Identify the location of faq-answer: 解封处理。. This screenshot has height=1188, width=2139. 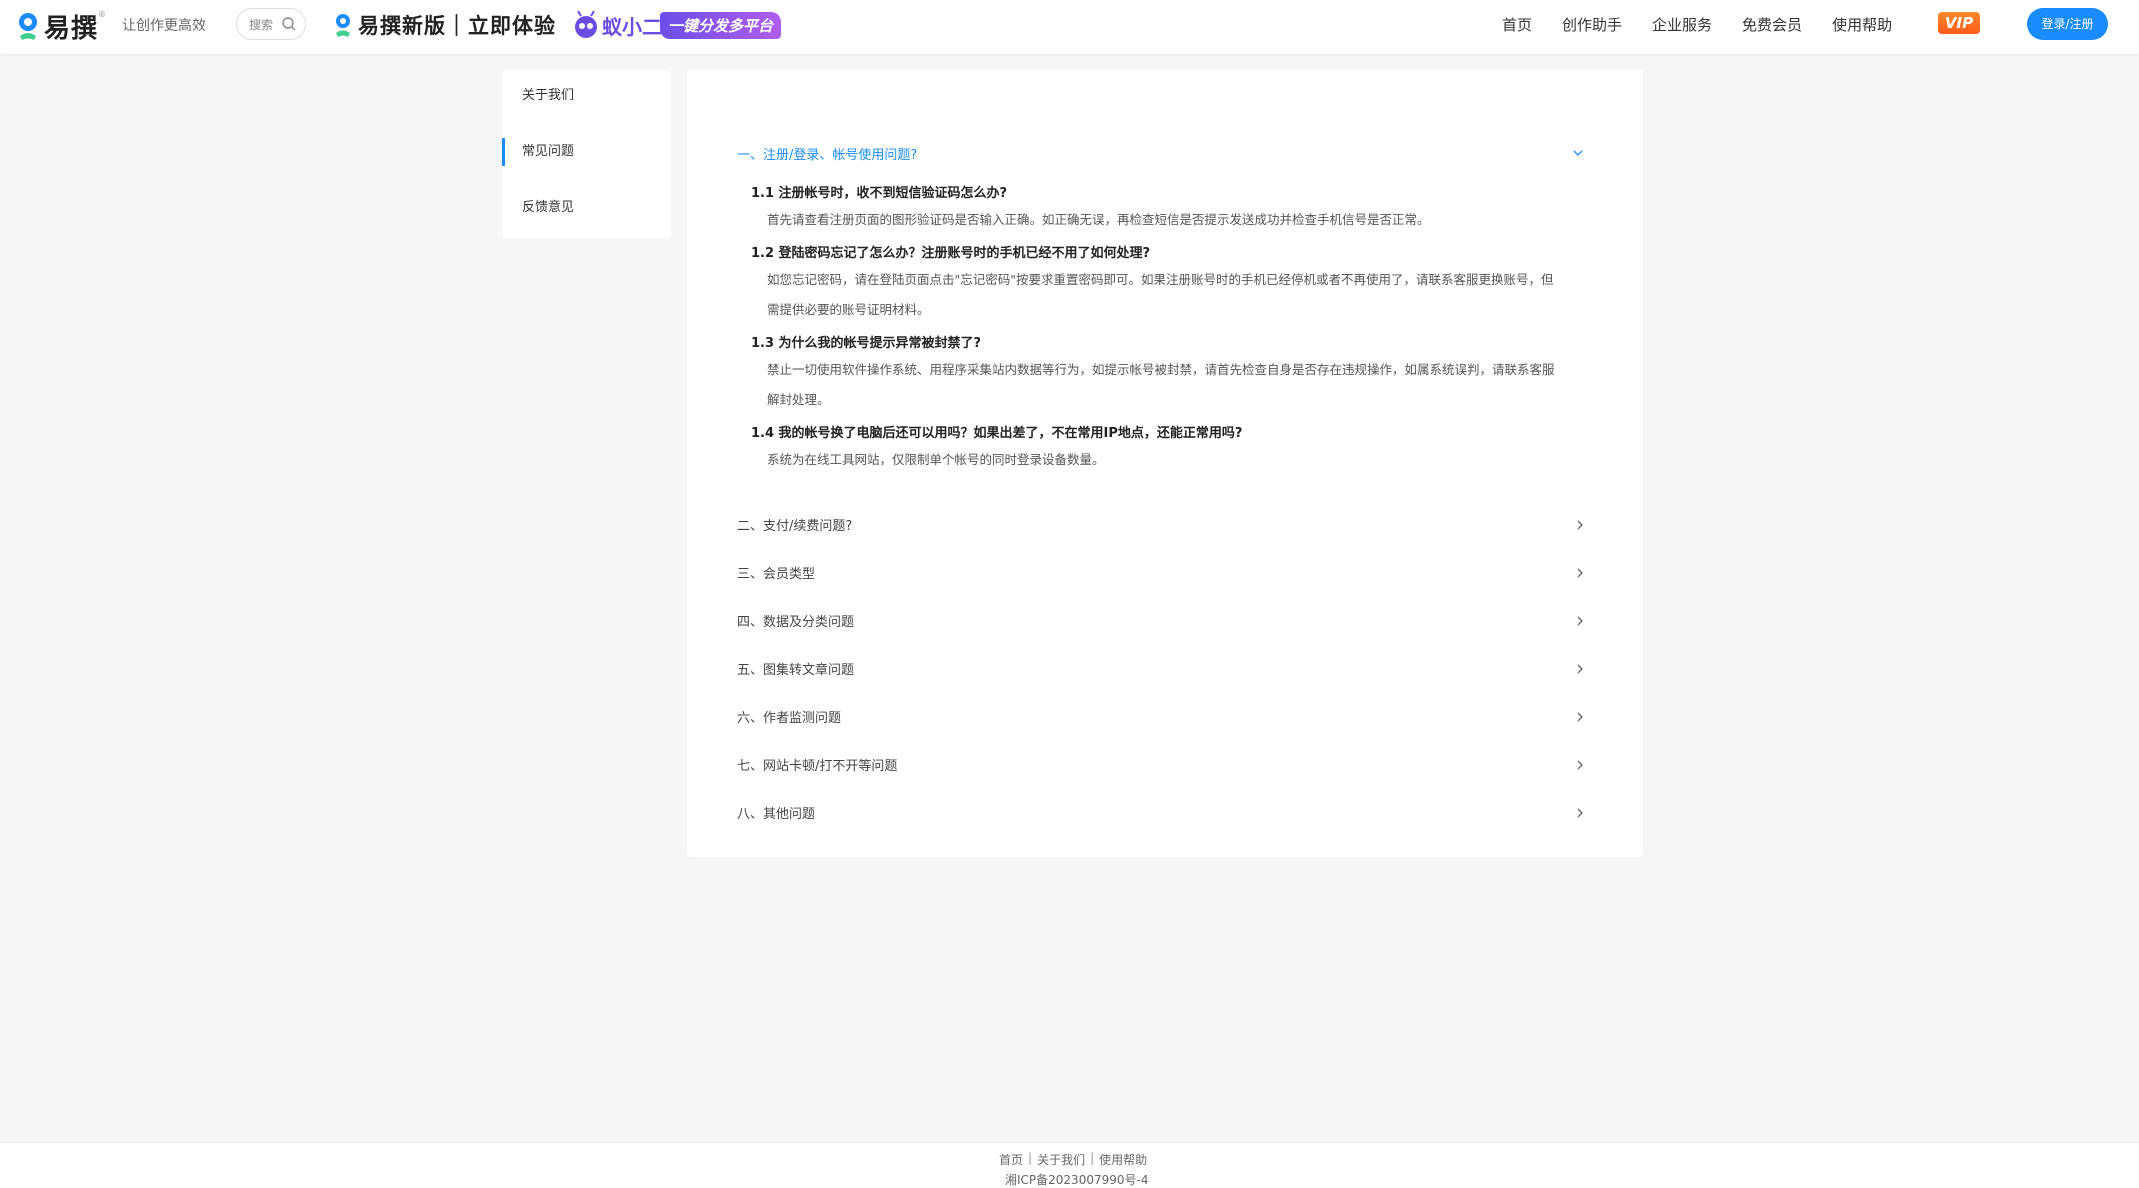
(798, 399).